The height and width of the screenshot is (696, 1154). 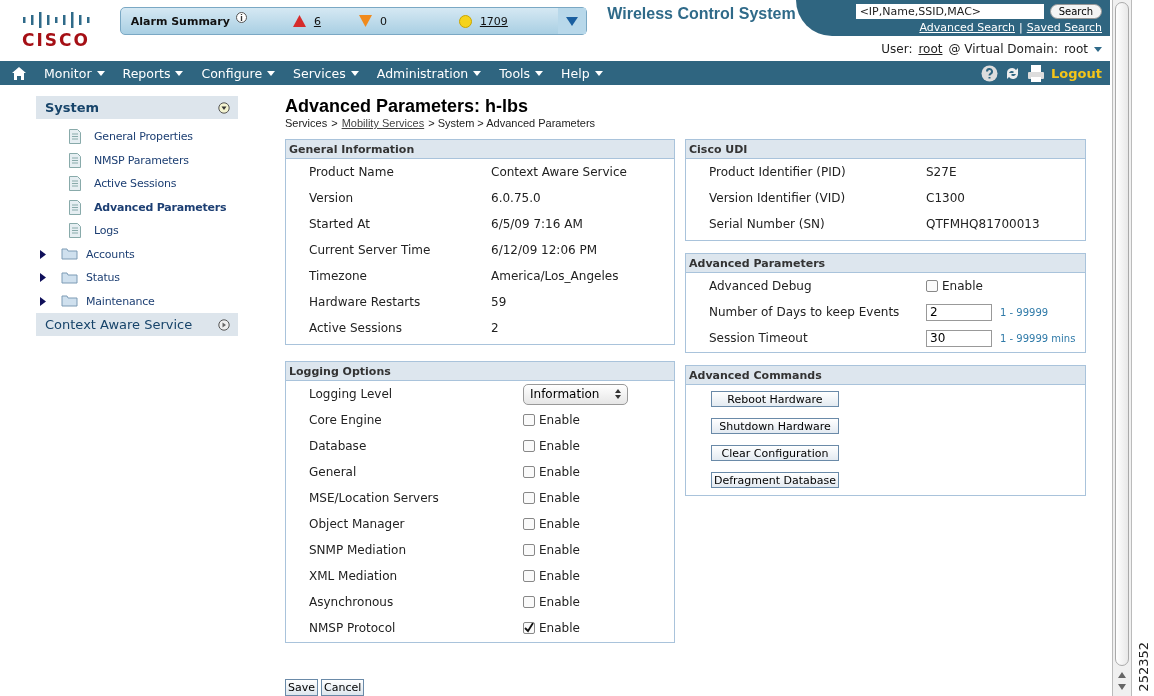 What do you see at coordinates (775, 480) in the screenshot?
I see `command-button: Defragment Database` at bounding box center [775, 480].